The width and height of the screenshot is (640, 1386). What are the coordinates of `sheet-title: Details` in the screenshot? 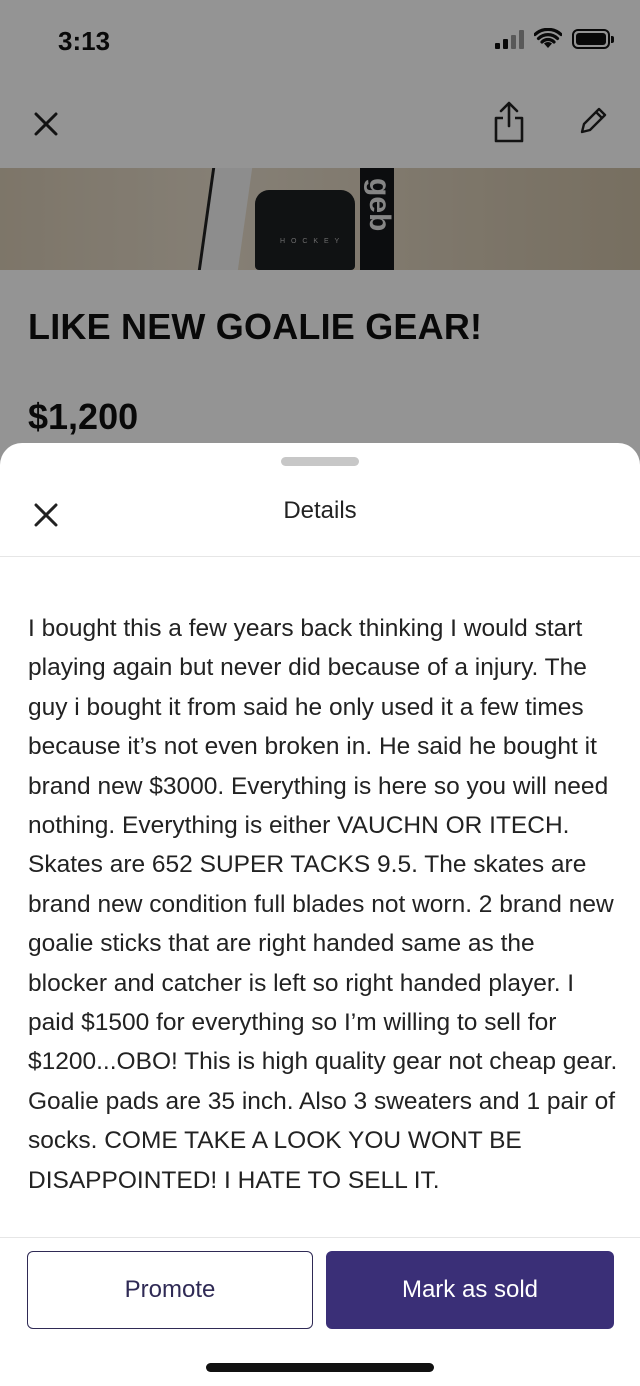 It's located at (320, 510).